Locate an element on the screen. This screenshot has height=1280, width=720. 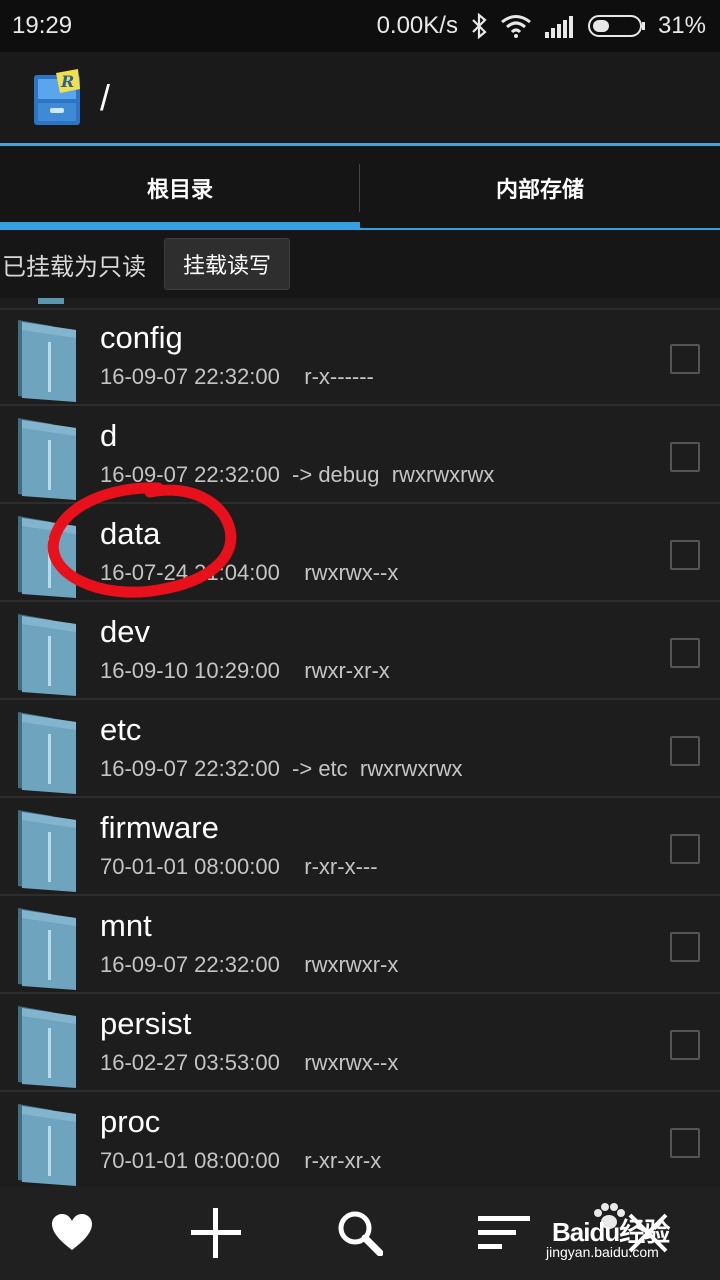
bluetooth-icon is located at coordinates (479, 26).